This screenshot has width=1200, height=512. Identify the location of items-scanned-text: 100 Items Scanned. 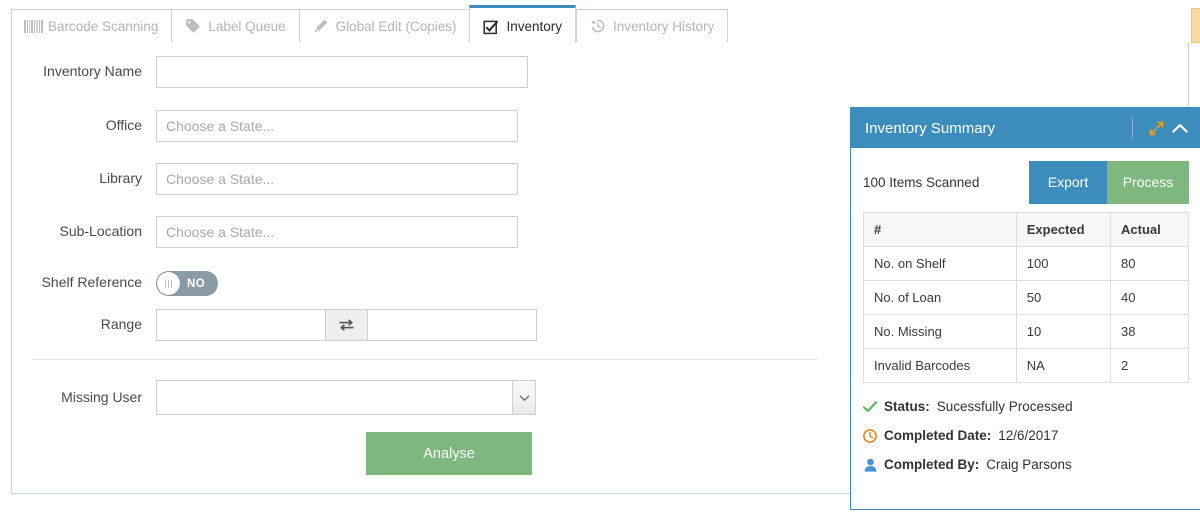
(921, 182).